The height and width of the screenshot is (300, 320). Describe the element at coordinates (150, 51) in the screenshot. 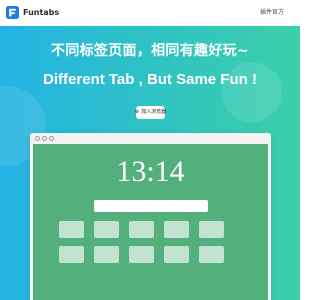

I see `hero-title-chinese: 不同标签页面，相同有趣好玩~` at that location.